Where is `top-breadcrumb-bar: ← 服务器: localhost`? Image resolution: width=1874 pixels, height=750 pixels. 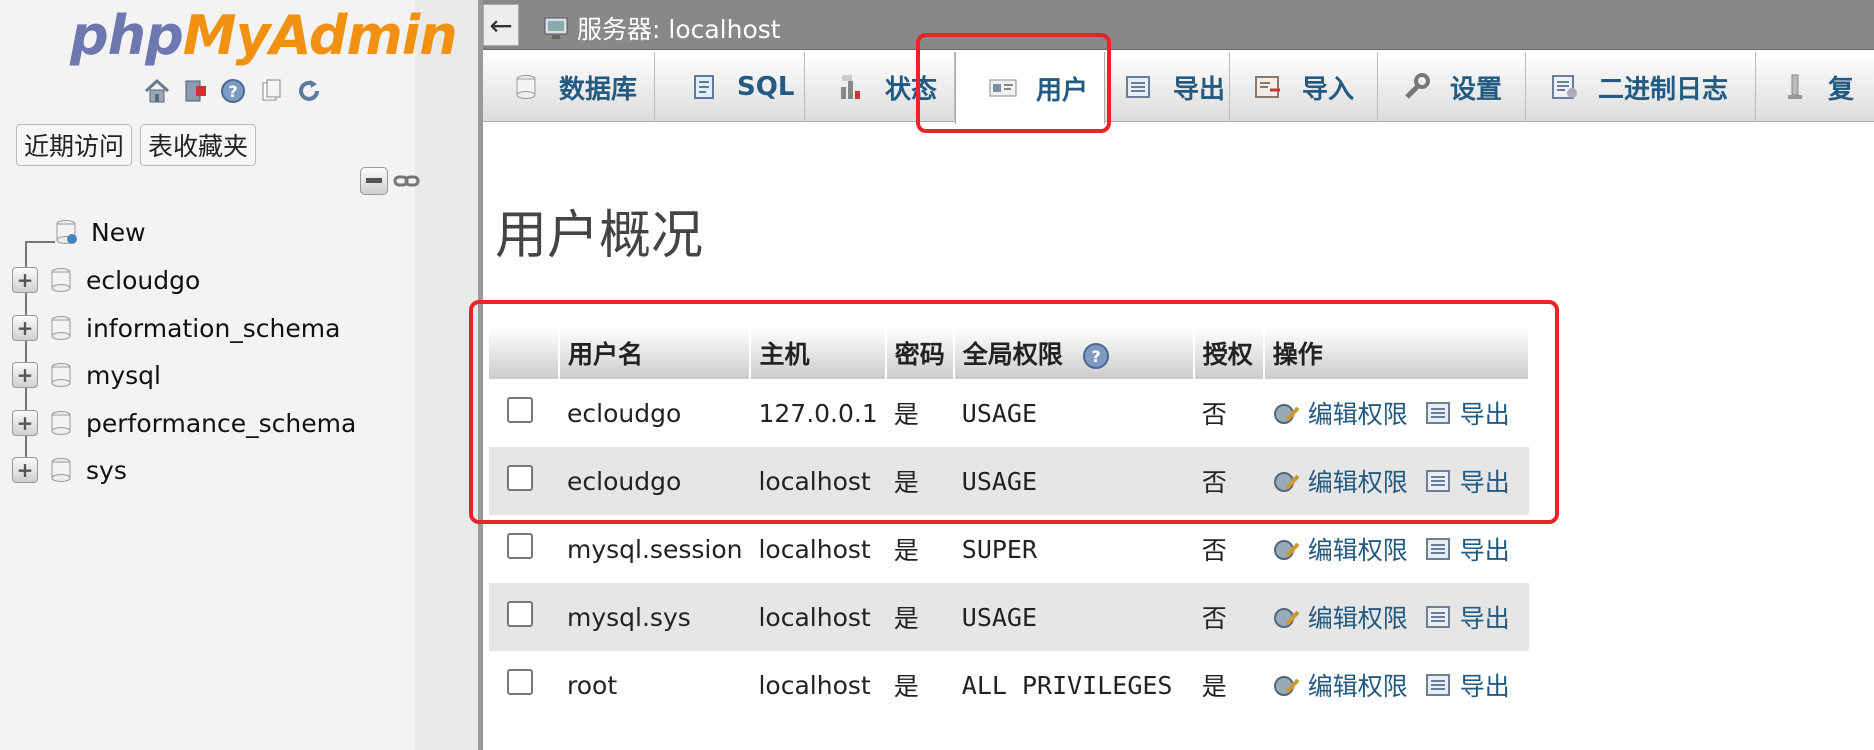
top-breadcrumb-bar: ← 服务器: localhost is located at coordinates (1178, 25).